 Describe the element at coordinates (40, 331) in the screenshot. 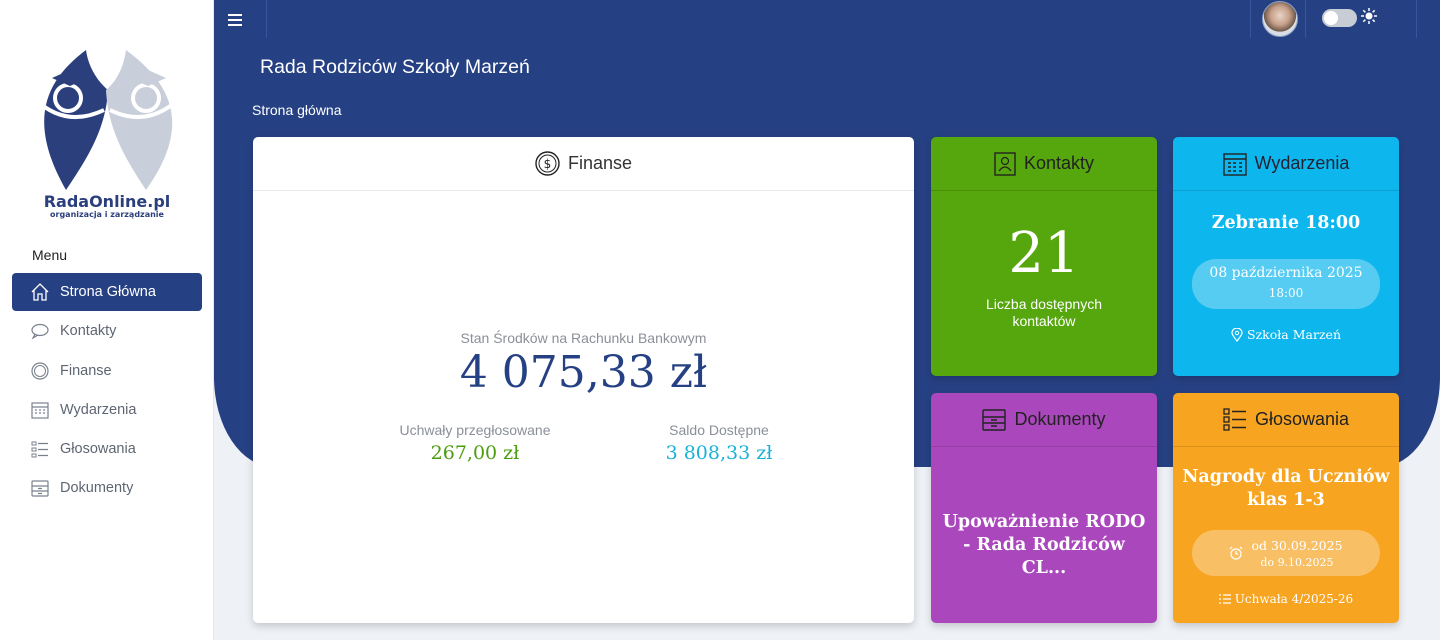

I see `chat-icon` at that location.